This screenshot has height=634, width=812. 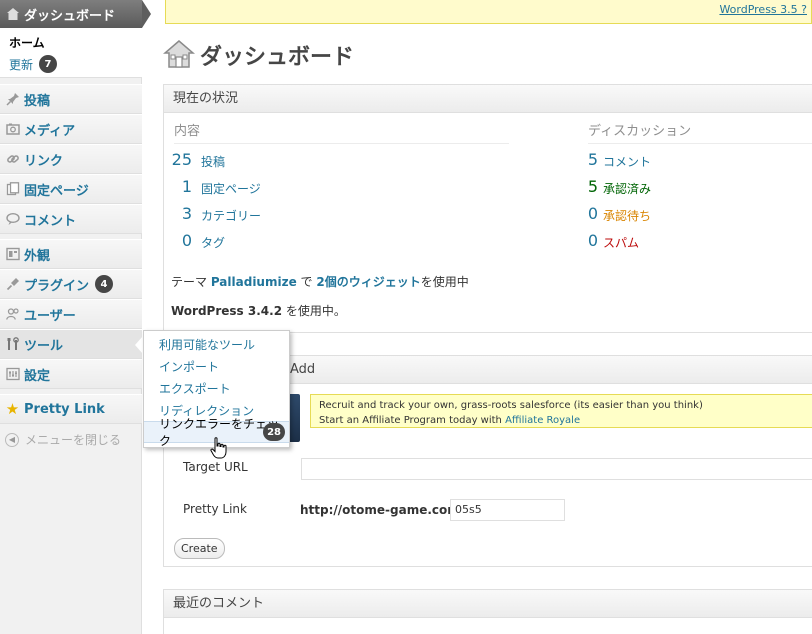 I want to click on wordpress-version-info: WordPress 3.4.2 を使用中。, so click(x=258, y=310).